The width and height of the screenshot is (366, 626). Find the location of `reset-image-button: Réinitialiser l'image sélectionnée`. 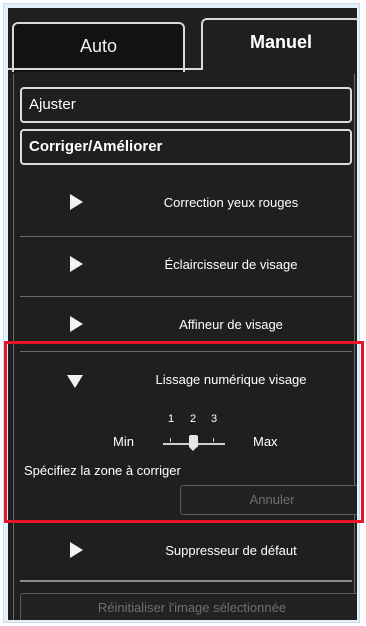

reset-image-button: Réinitialiser l'image sélectionnée is located at coordinates (188, 606).